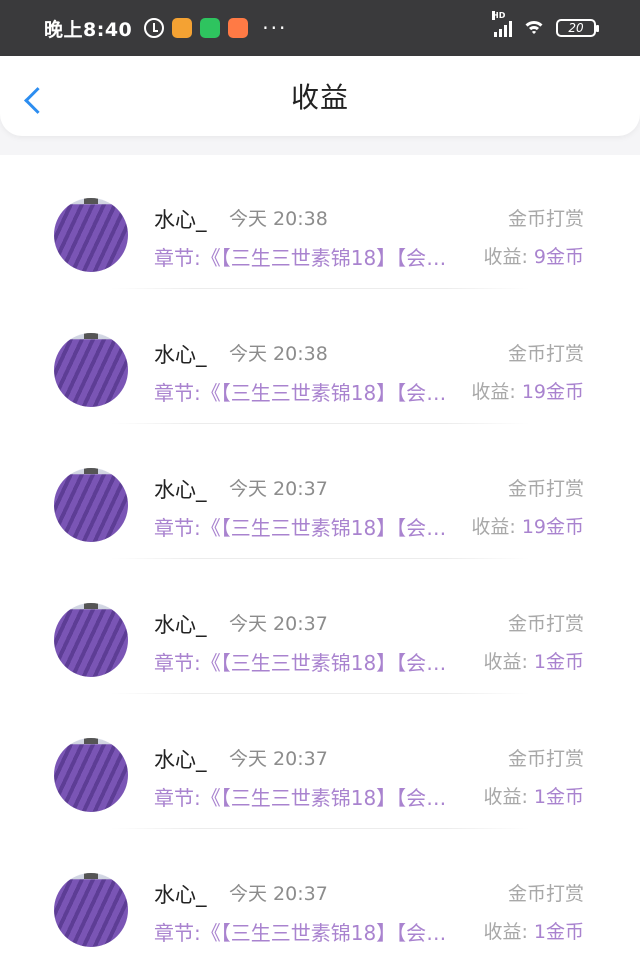  I want to click on system-icons: HD 20, so click(545, 24).